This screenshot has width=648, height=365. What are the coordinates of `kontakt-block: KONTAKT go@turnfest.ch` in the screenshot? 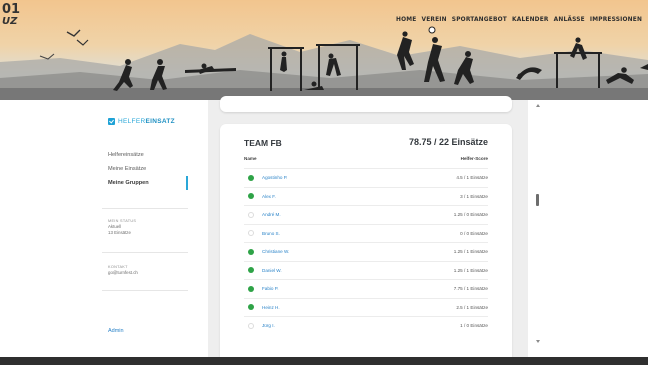 It's located at (123, 270).